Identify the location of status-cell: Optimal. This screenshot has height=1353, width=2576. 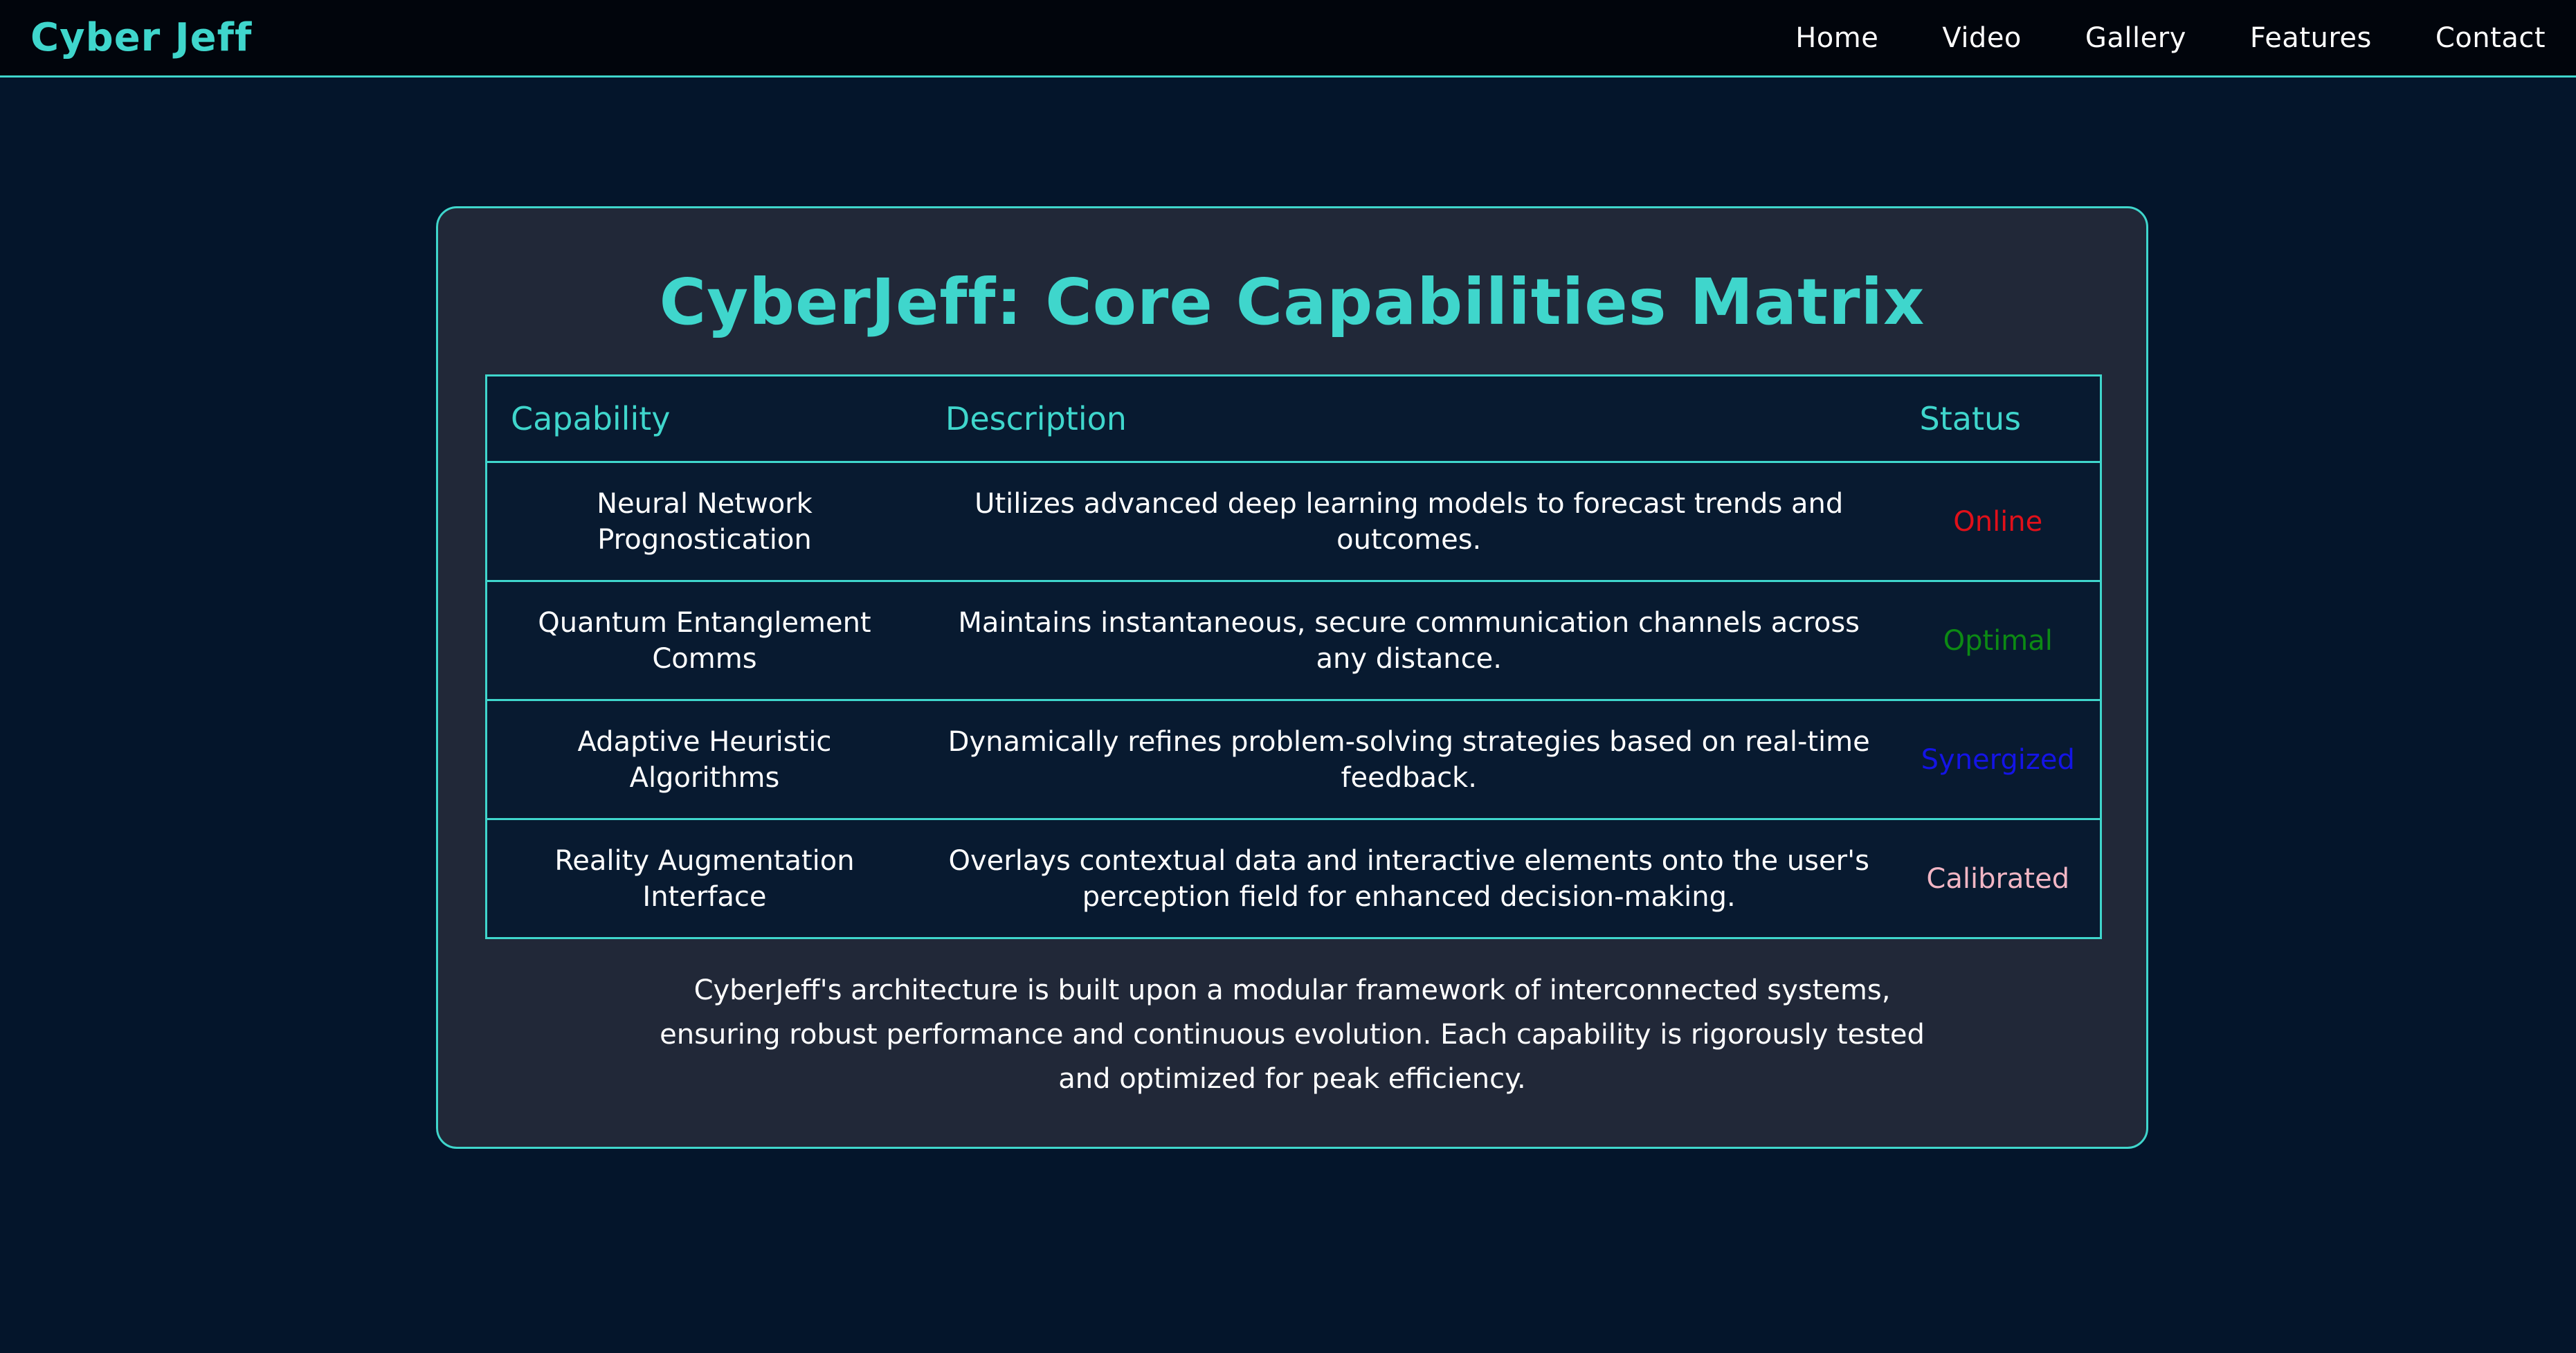
(1998, 641).